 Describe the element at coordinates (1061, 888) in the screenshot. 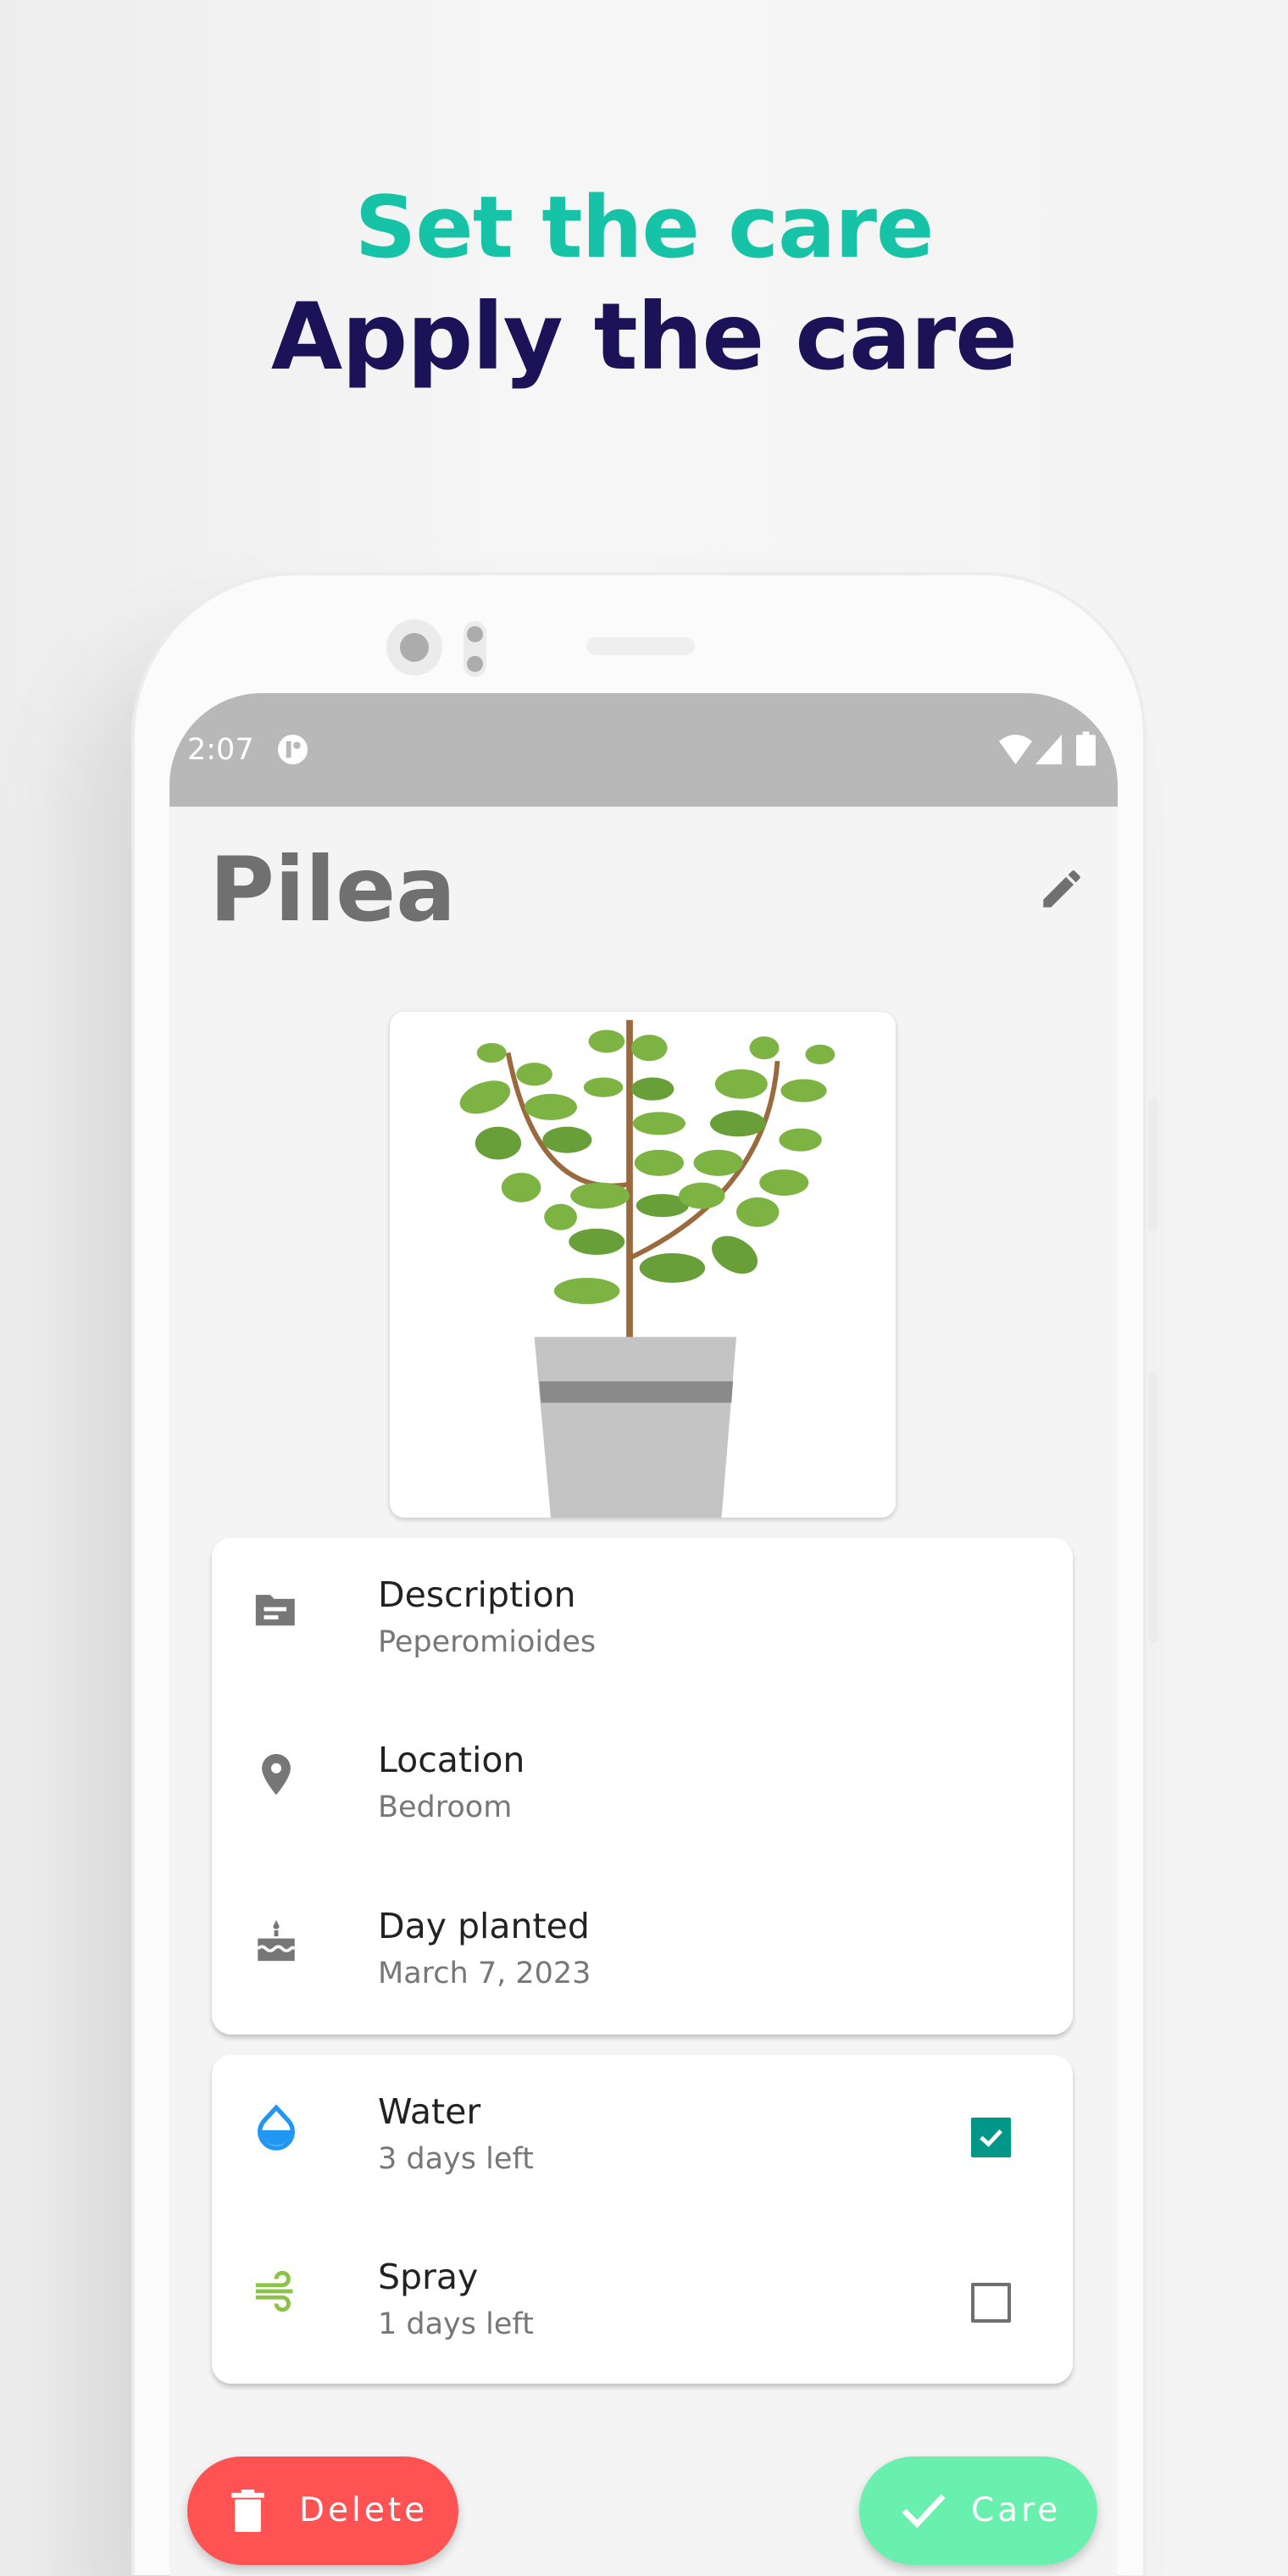

I see `pencil-icon` at that location.